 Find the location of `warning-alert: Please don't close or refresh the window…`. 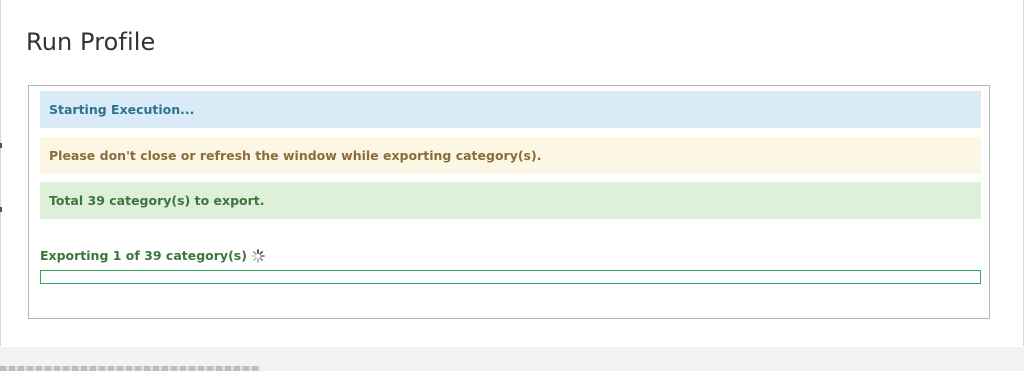

warning-alert: Please don't close or refresh the window… is located at coordinates (510, 155).